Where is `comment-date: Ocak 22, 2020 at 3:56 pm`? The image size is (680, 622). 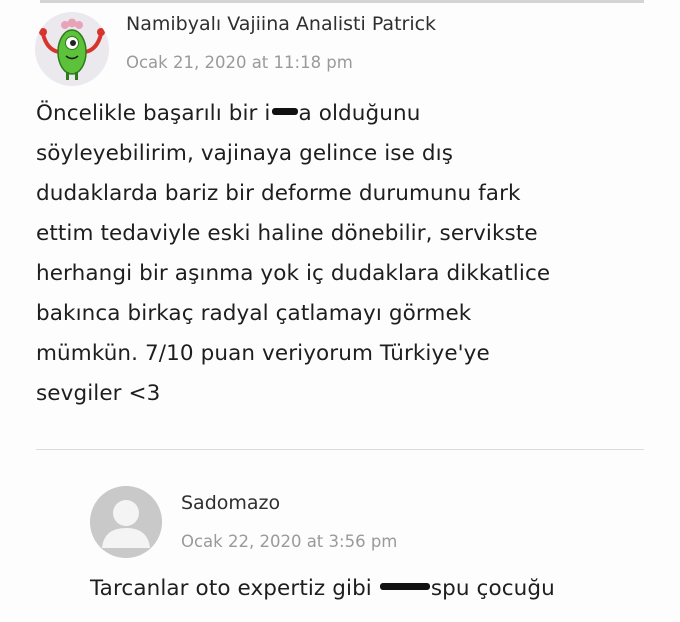 comment-date: Ocak 22, 2020 at 3:56 pm is located at coordinates (289, 541).